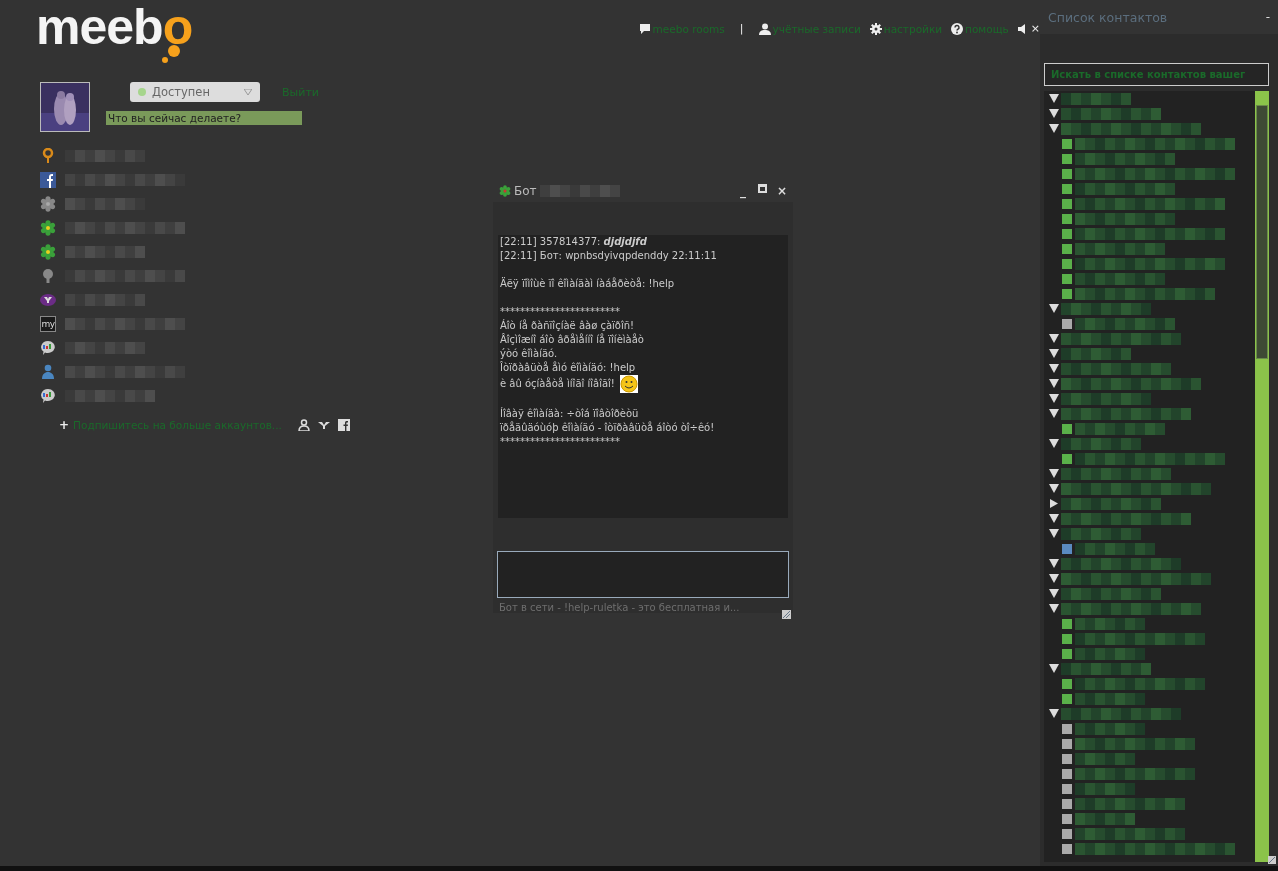 This screenshot has height=871, width=1278. What do you see at coordinates (204, 118) in the screenshot?
I see `mood-field: Что вы сейчас делаете?` at bounding box center [204, 118].